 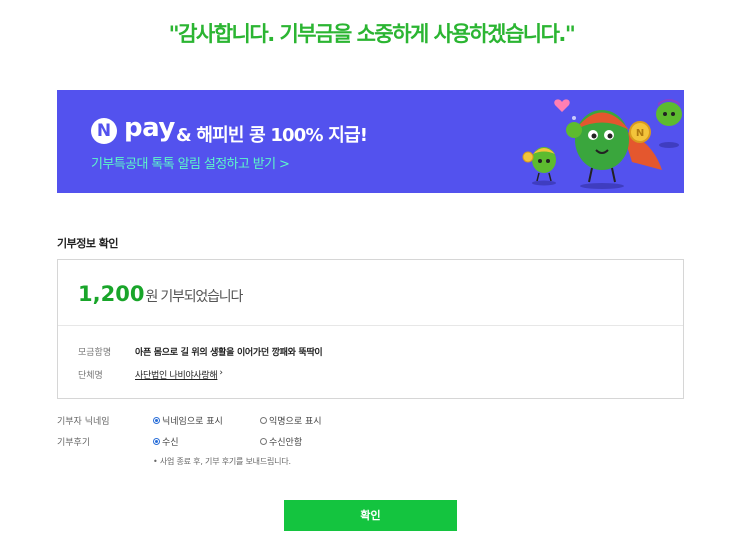 What do you see at coordinates (176, 374) in the screenshot?
I see `organization-link: 사단법인 나비야사랑해` at bounding box center [176, 374].